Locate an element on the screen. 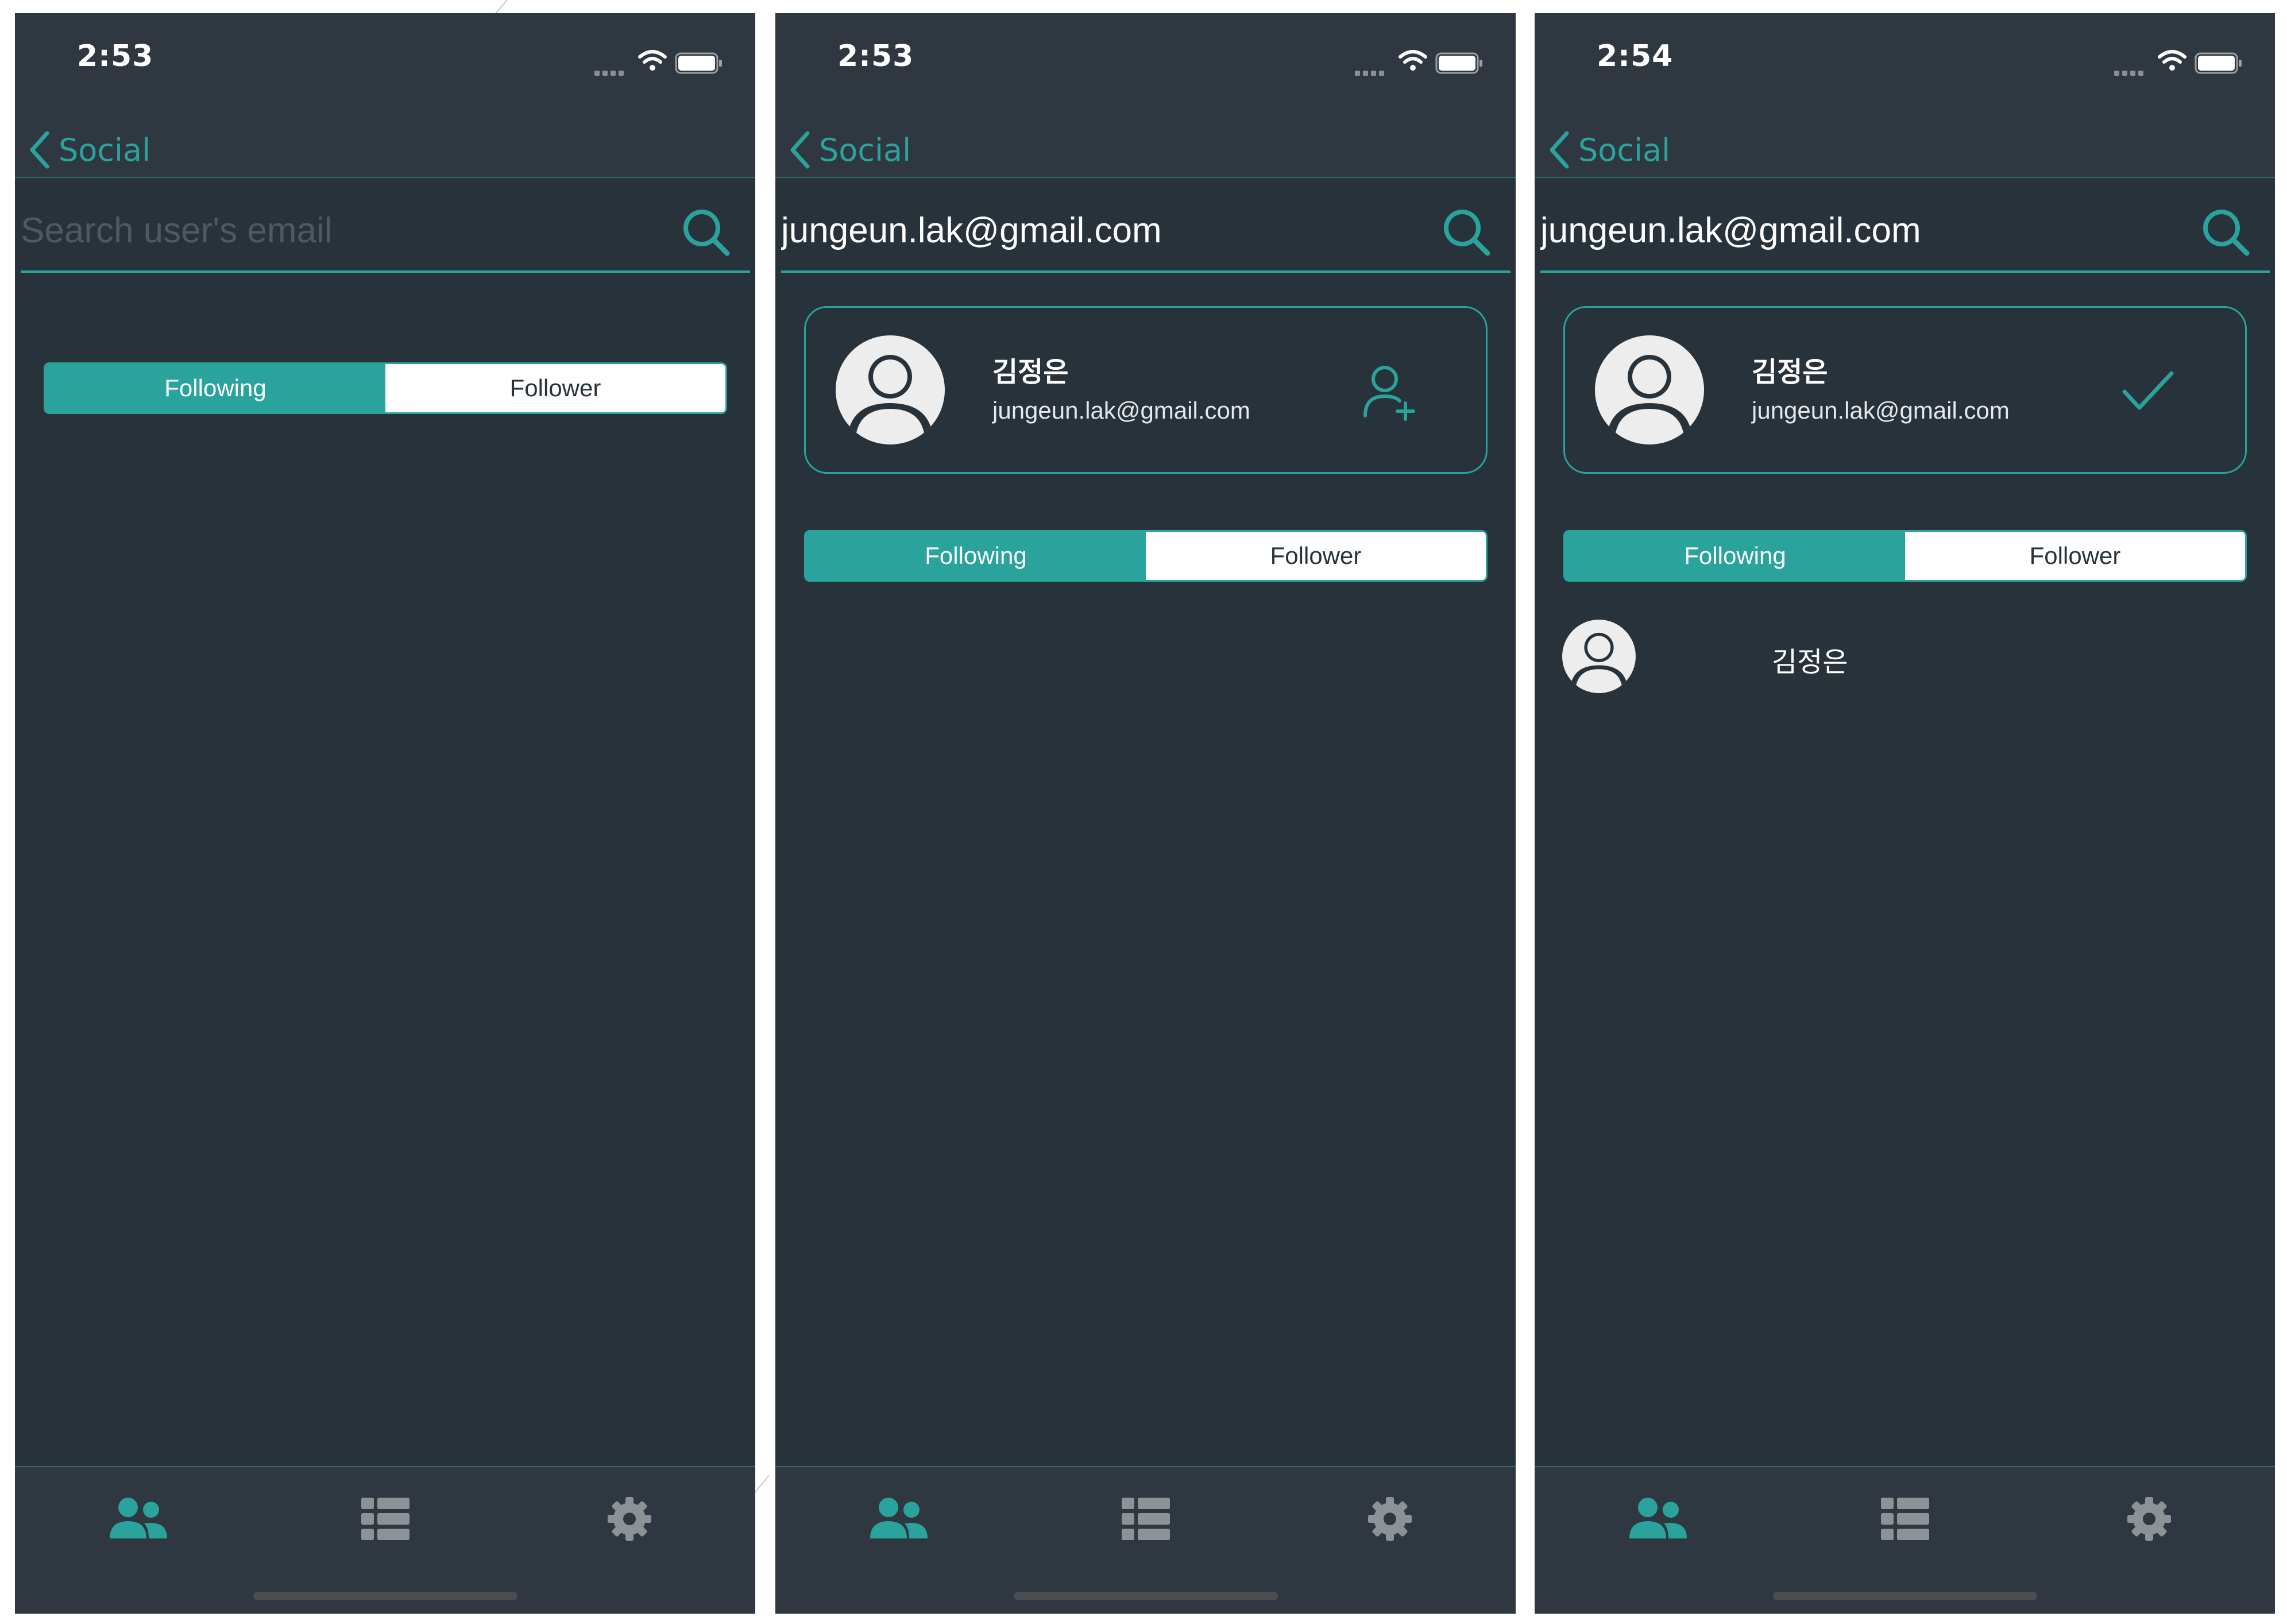  following-list-item: 김정은 is located at coordinates (1904, 657).